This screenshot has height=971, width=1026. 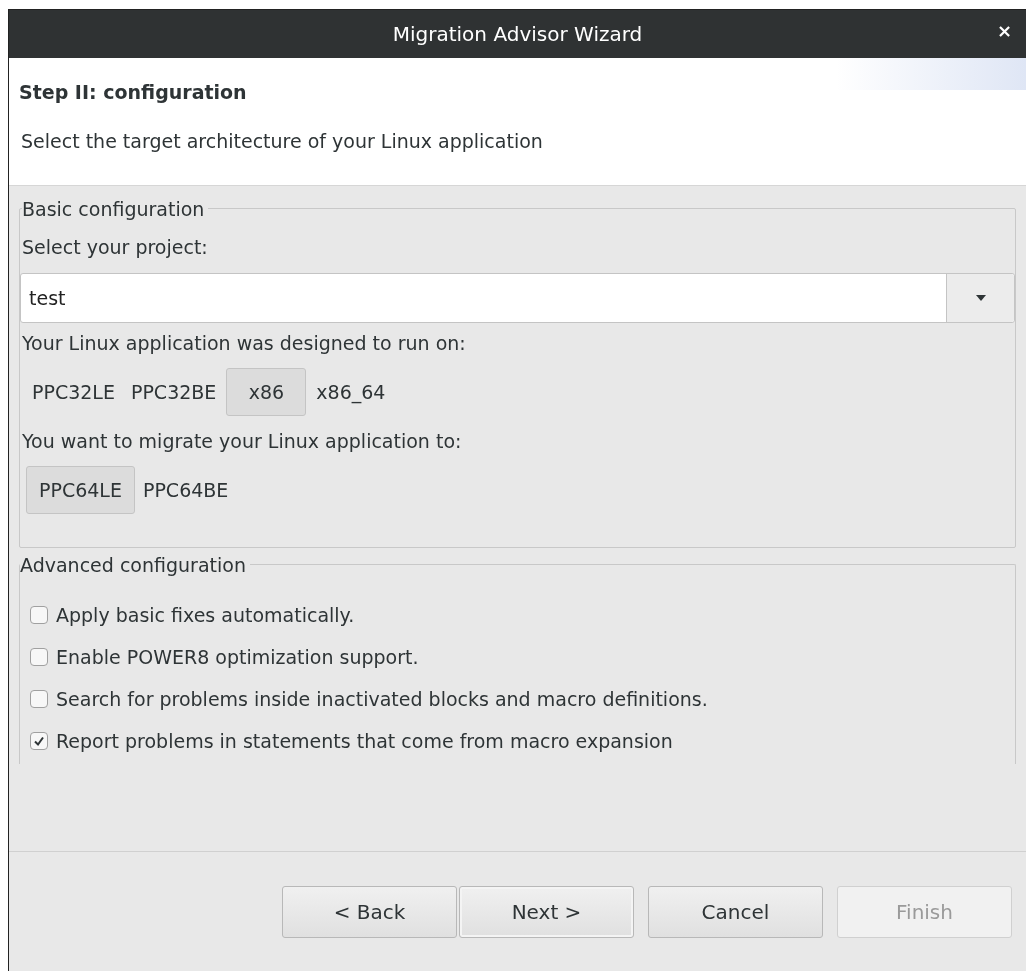 What do you see at coordinates (80, 490) in the screenshot?
I see `architecture-toggle: PPC64LE` at bounding box center [80, 490].